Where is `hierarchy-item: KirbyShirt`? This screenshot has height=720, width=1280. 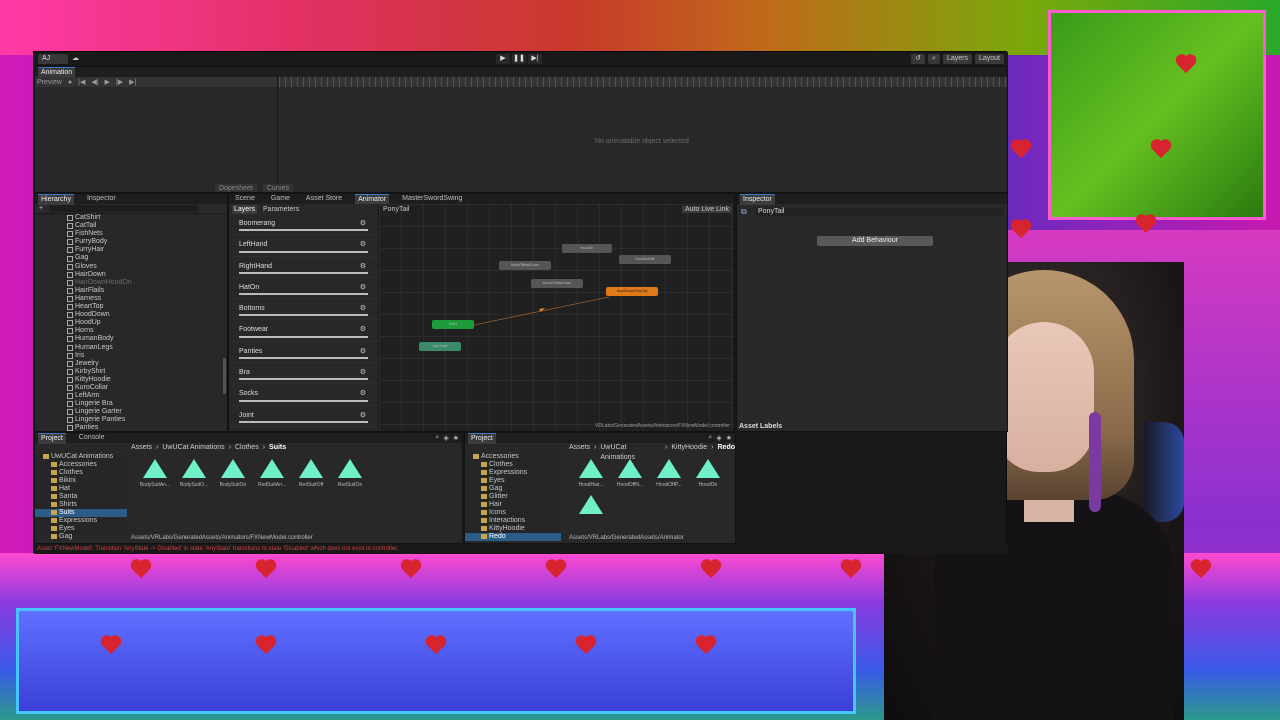 hierarchy-item: KirbyShirt is located at coordinates (147, 372).